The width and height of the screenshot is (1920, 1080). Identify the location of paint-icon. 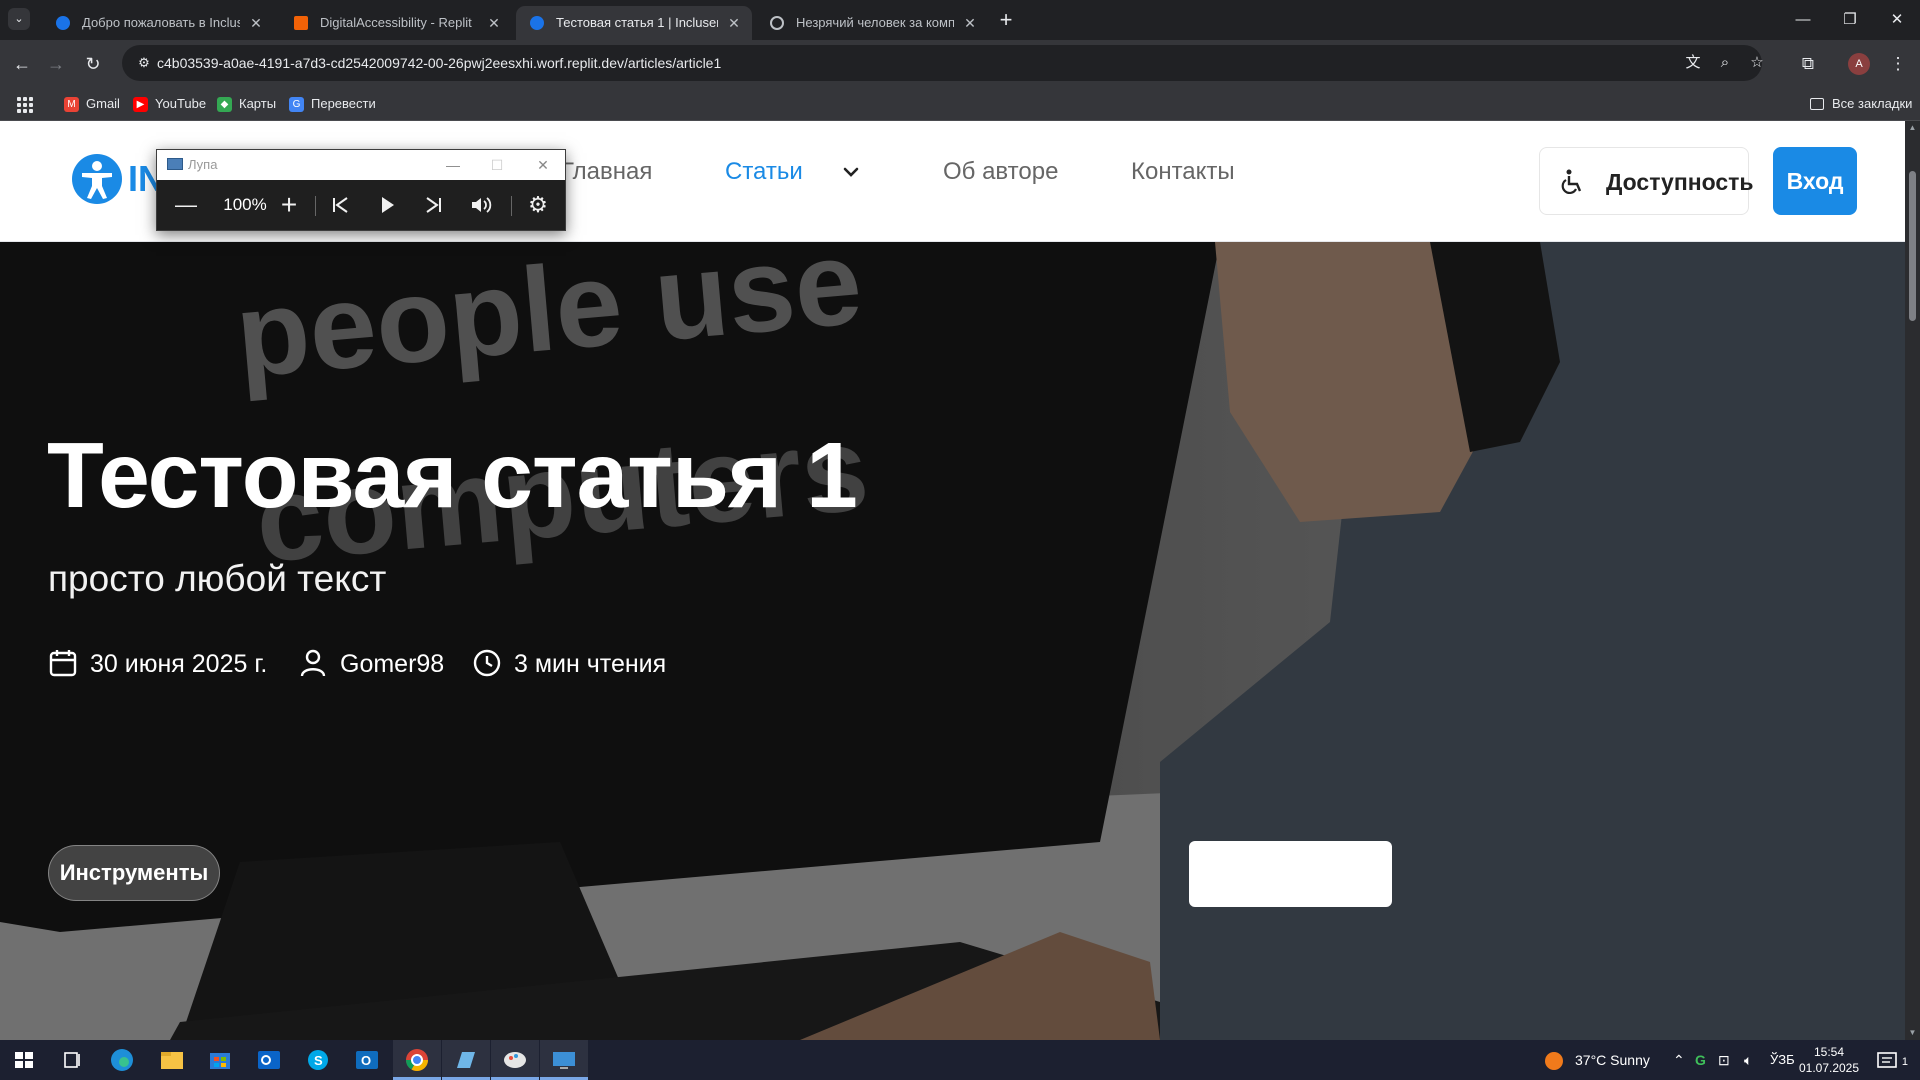
(515, 1060).